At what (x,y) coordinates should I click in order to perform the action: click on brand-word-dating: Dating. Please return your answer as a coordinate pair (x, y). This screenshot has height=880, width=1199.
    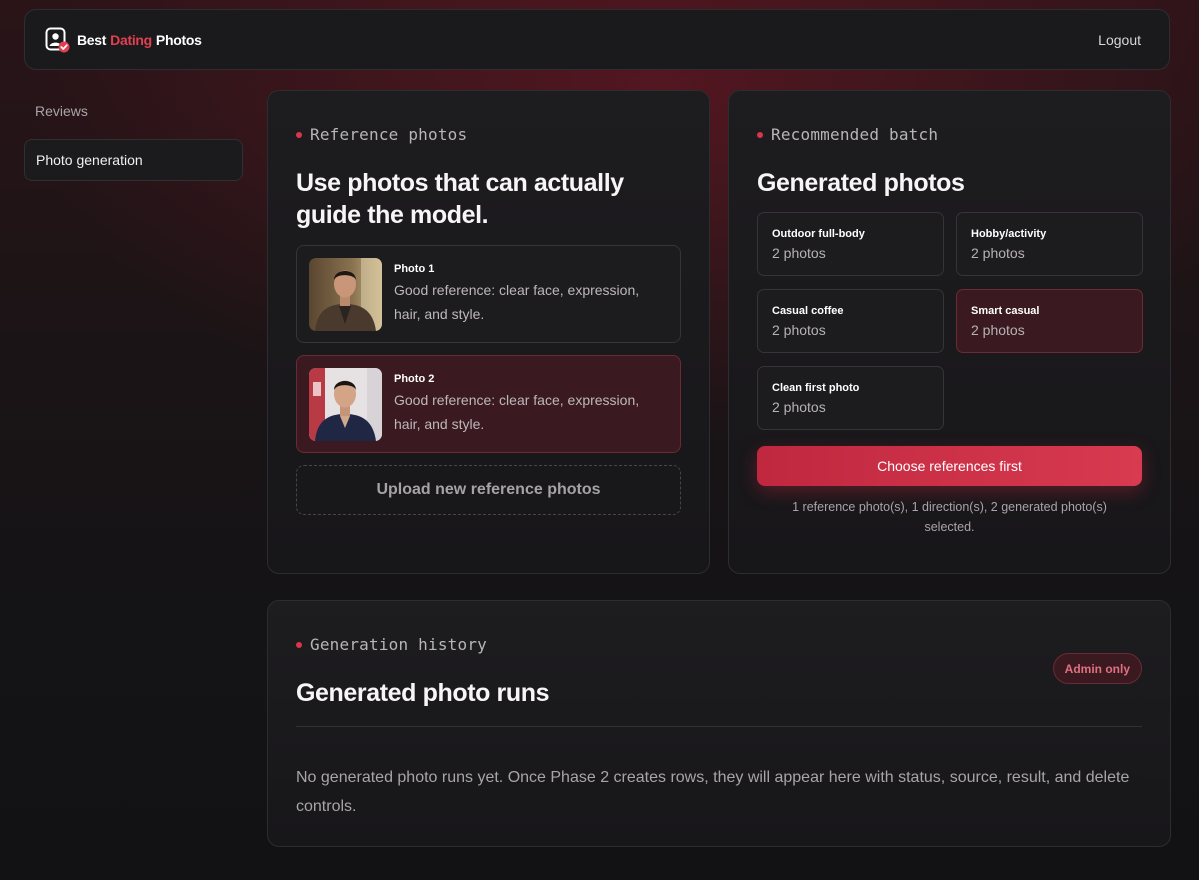
    Looking at the image, I should click on (131, 39).